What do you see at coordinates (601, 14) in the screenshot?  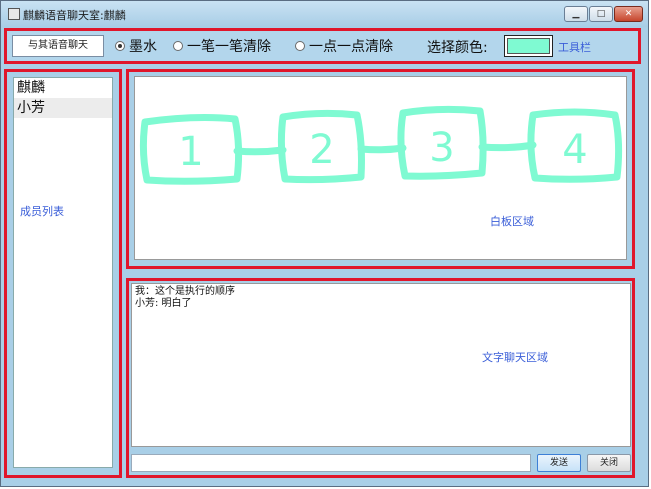 I see `maximize-button: □` at bounding box center [601, 14].